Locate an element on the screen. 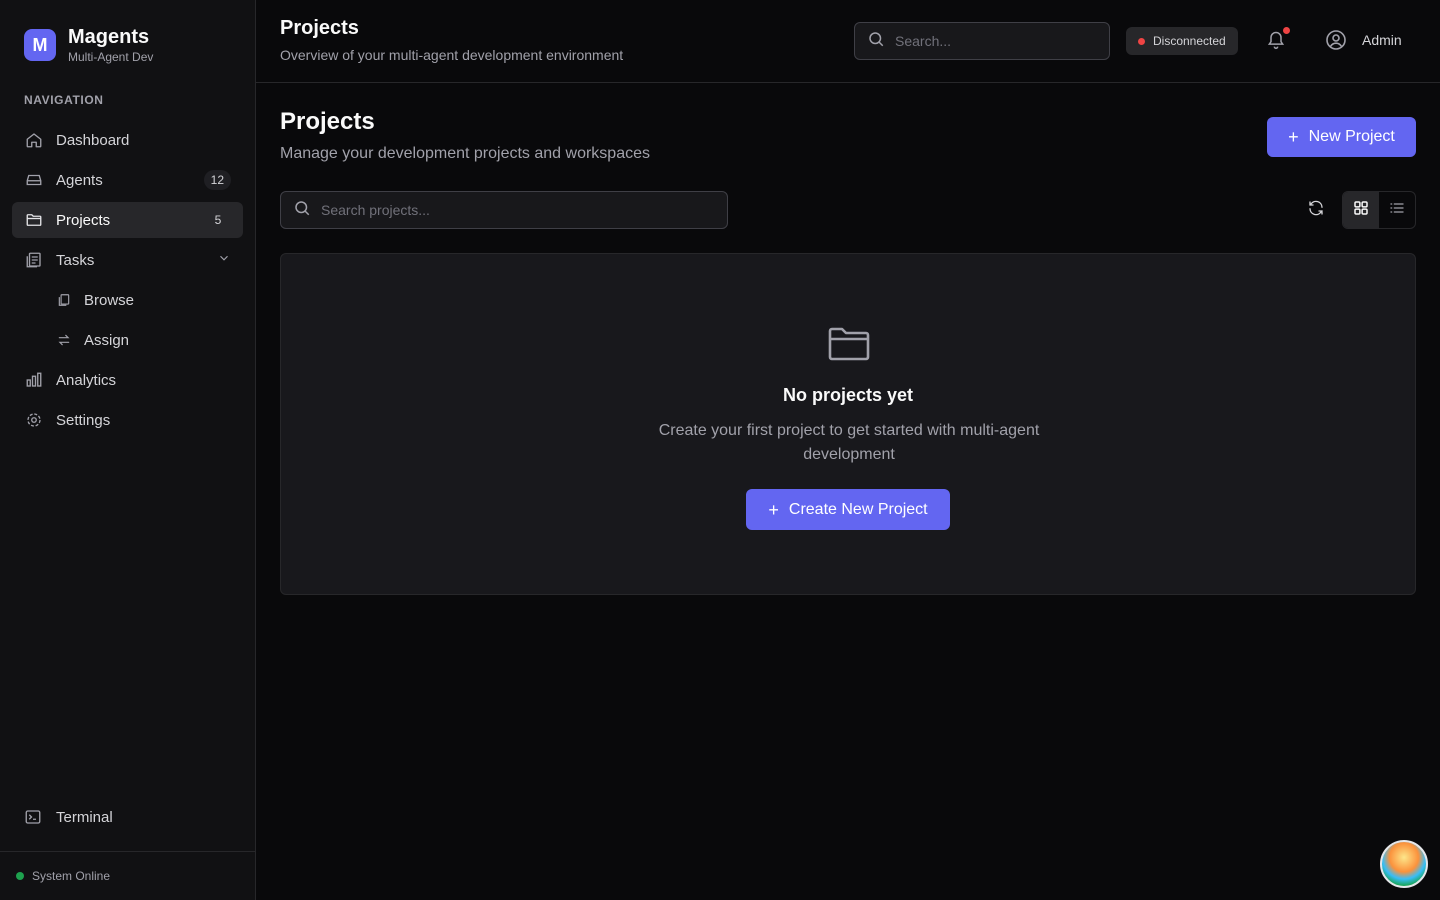 This screenshot has height=900, width=1440. gear-icon is located at coordinates (34, 420).